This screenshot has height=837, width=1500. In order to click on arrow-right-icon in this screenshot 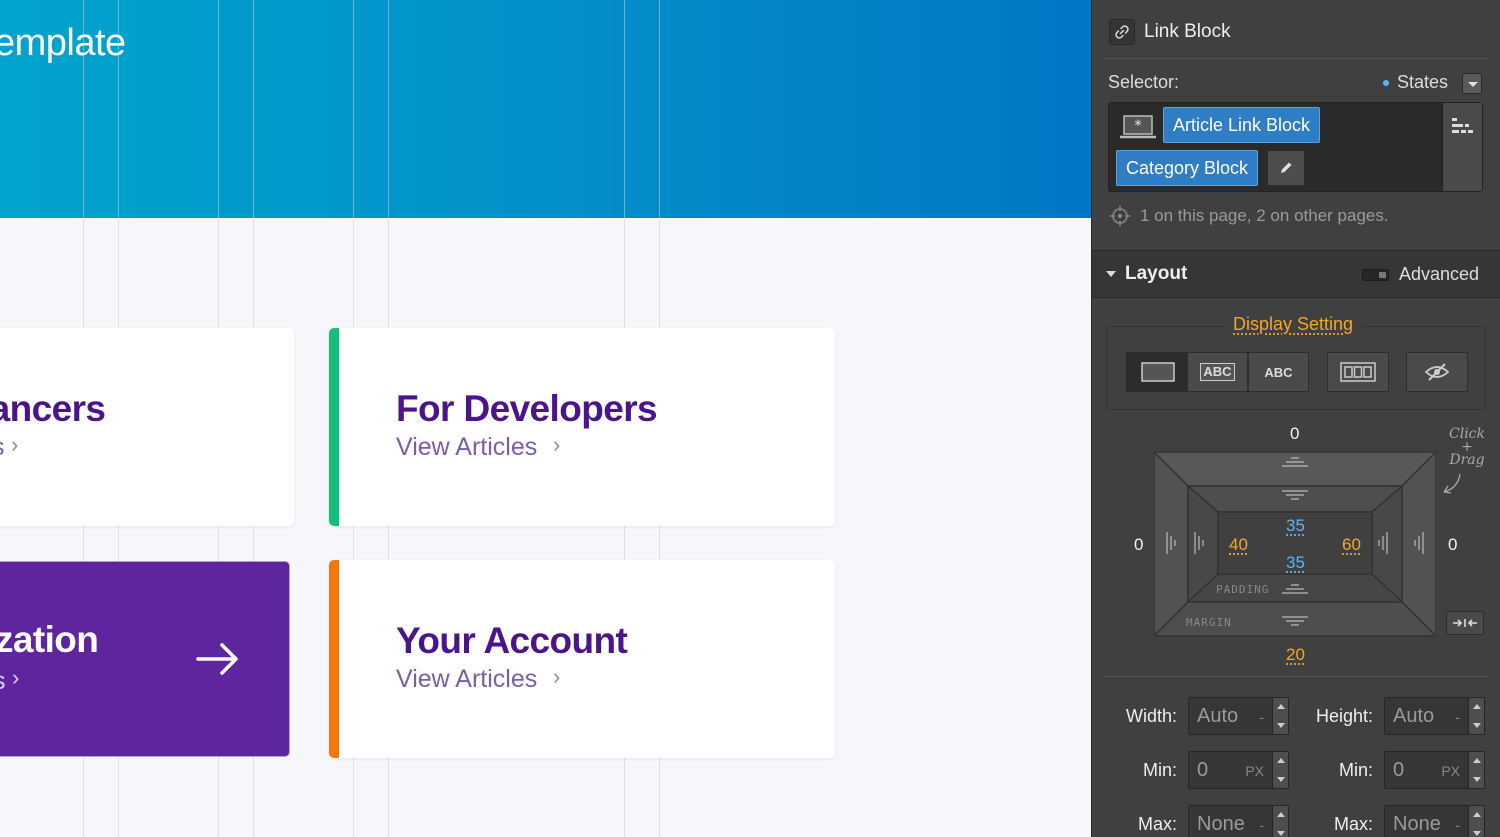, I will do `click(217, 659)`.